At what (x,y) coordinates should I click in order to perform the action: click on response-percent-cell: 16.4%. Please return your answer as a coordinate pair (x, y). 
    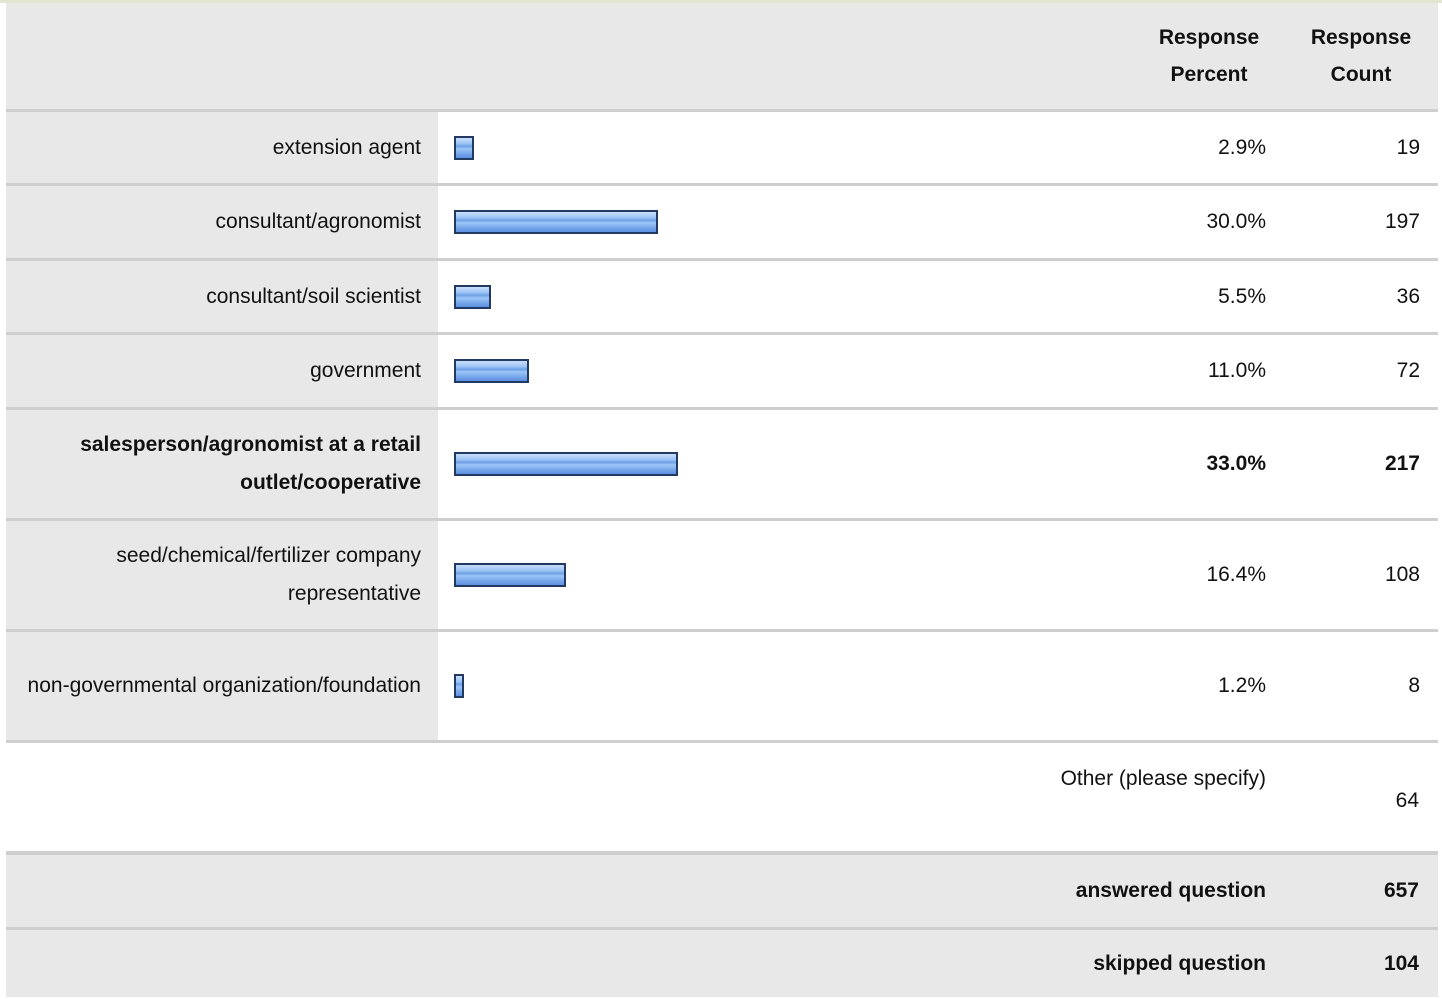
    Looking at the image, I should click on (1145, 575).